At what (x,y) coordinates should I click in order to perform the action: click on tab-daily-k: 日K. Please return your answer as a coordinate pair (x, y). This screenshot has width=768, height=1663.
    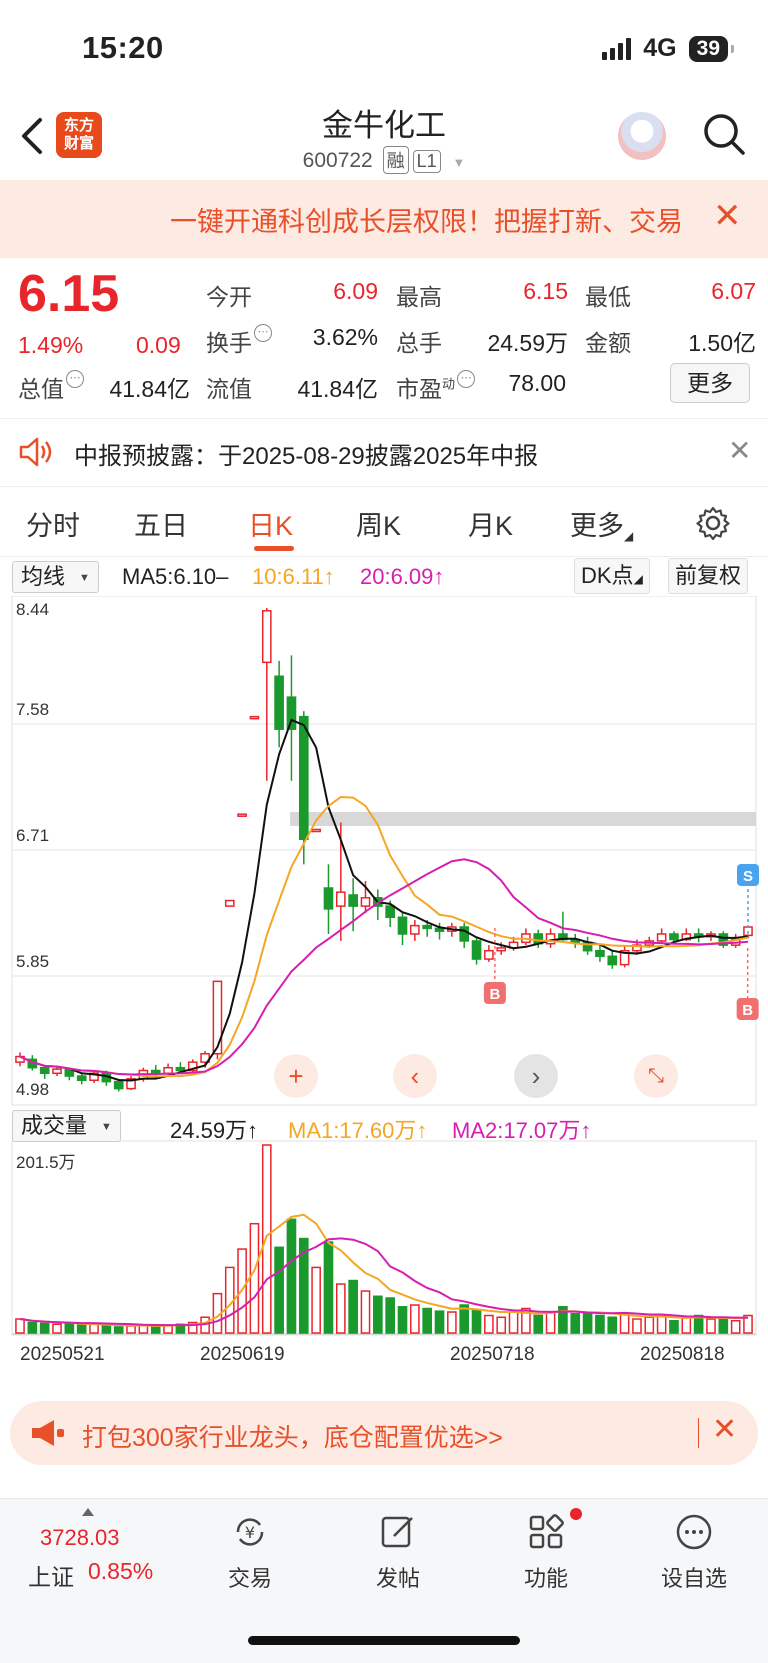
    Looking at the image, I should click on (270, 523).